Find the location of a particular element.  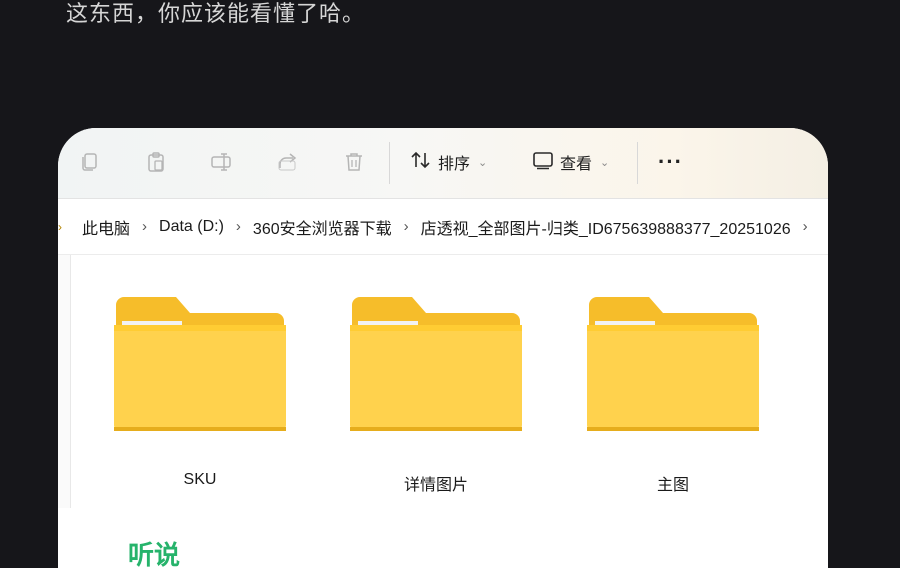

sort-label: 排序 is located at coordinates (454, 164).